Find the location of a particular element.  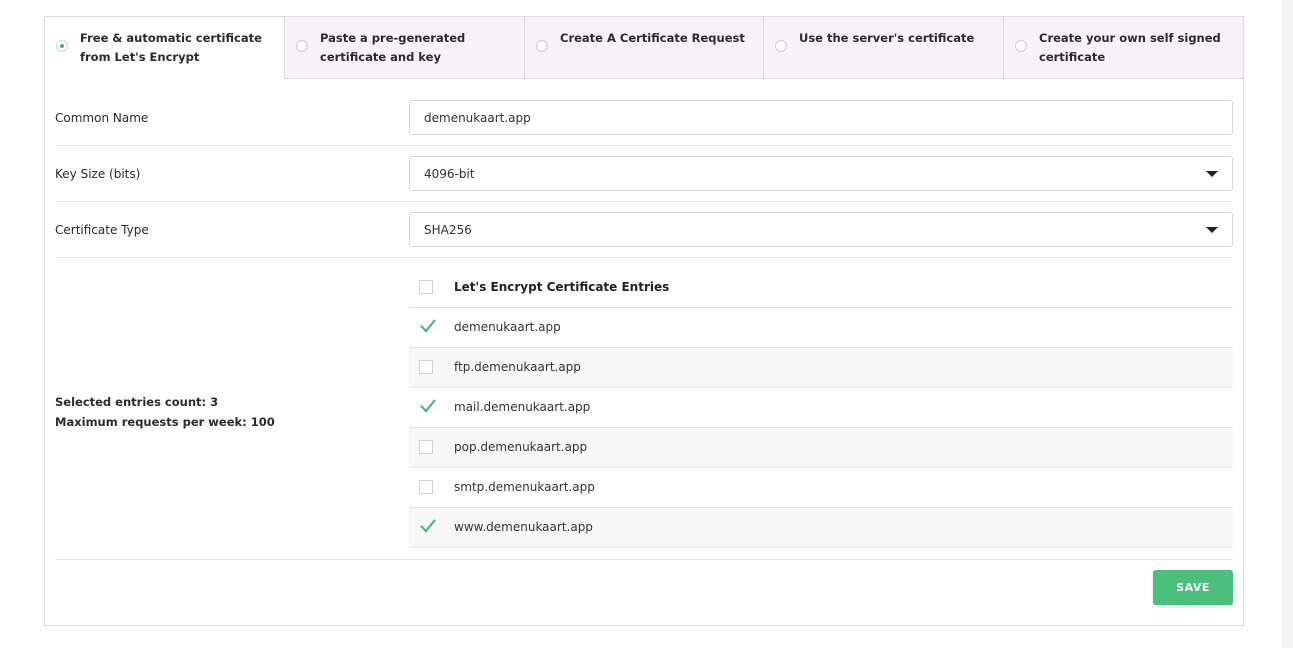

tab-certificate-request: Create A Certificate Request is located at coordinates (644, 48).